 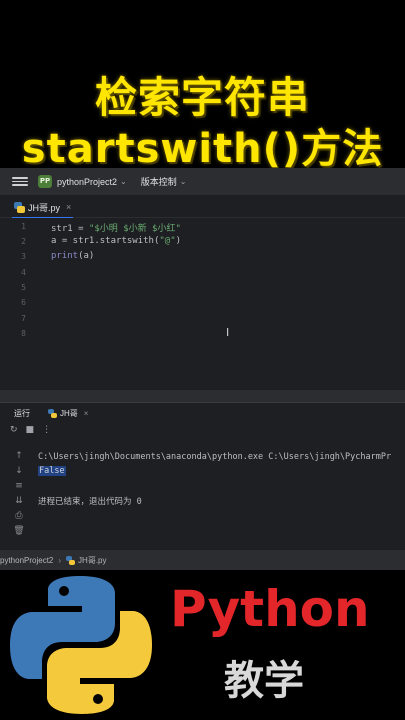 I want to click on breadcrumb-project: pythonProject2, so click(x=26, y=560).